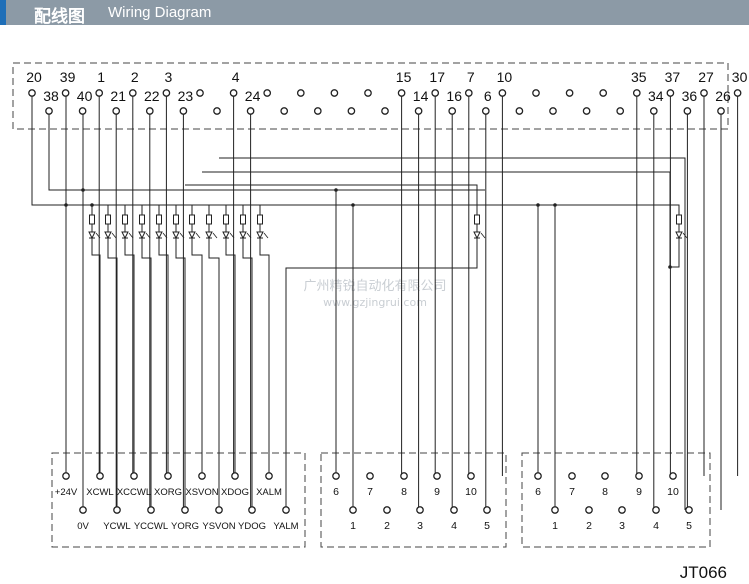  I want to click on top-pin-label-lower: 24, so click(253, 96).